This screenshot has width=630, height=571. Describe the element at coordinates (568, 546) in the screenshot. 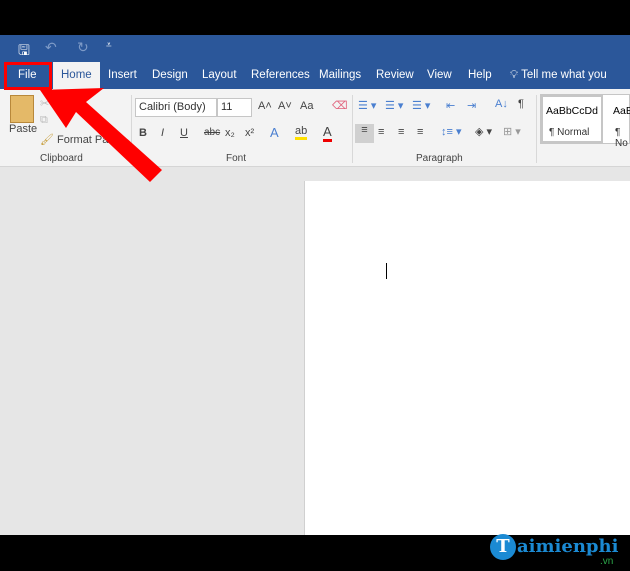

I see `watermark-brand: aimienphi` at that location.